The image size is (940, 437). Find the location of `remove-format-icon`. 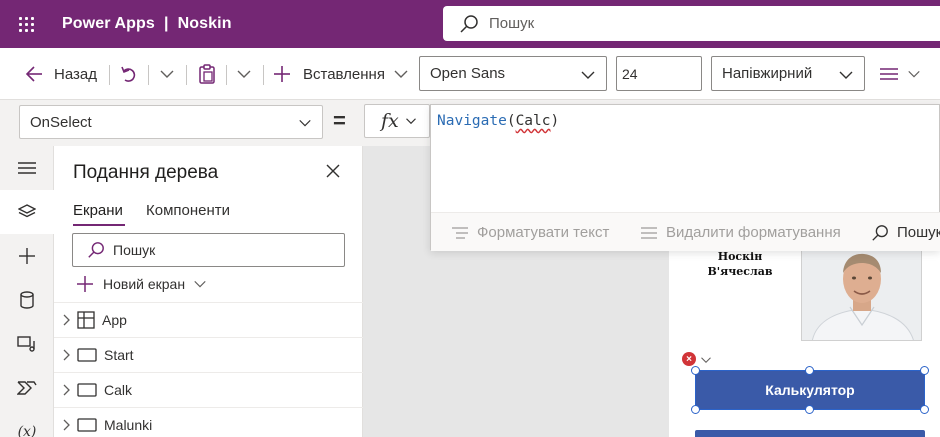

remove-format-icon is located at coordinates (649, 232).